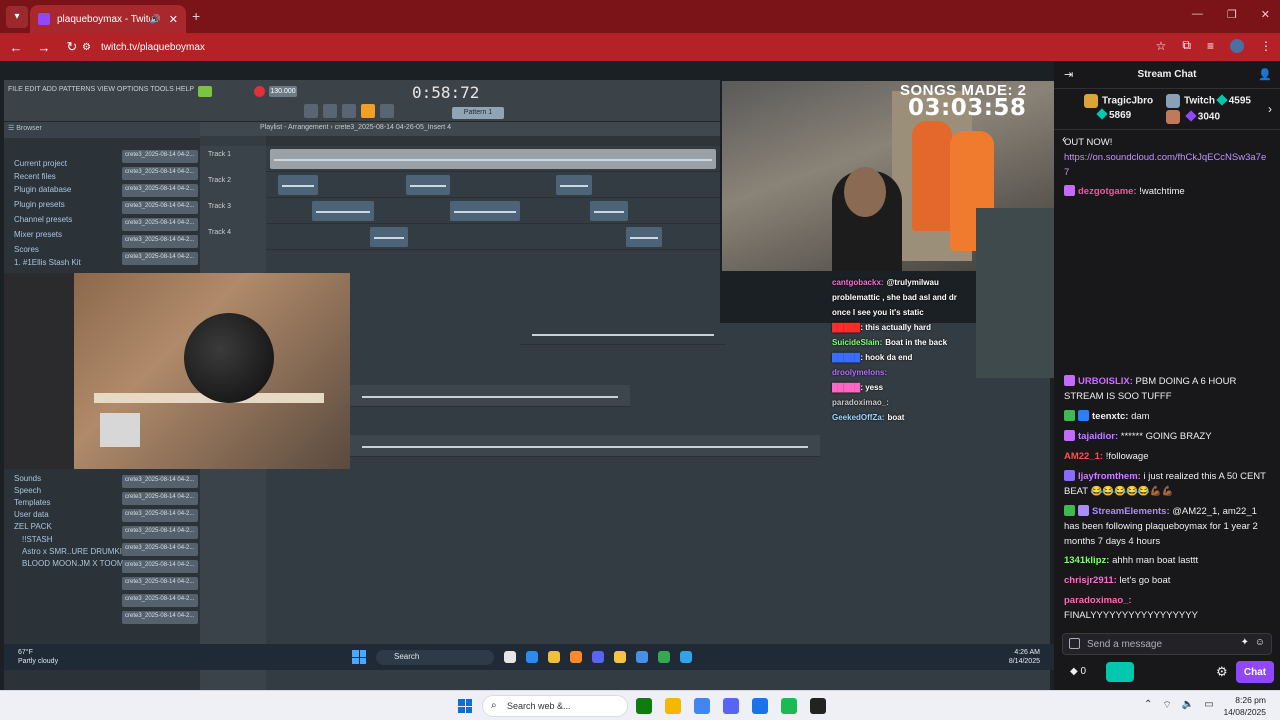 Image resolution: width=1280 pixels, height=720 pixels. What do you see at coordinates (1166, 705) in the screenshot?
I see `wifi-icon: ⌔` at bounding box center [1166, 705].